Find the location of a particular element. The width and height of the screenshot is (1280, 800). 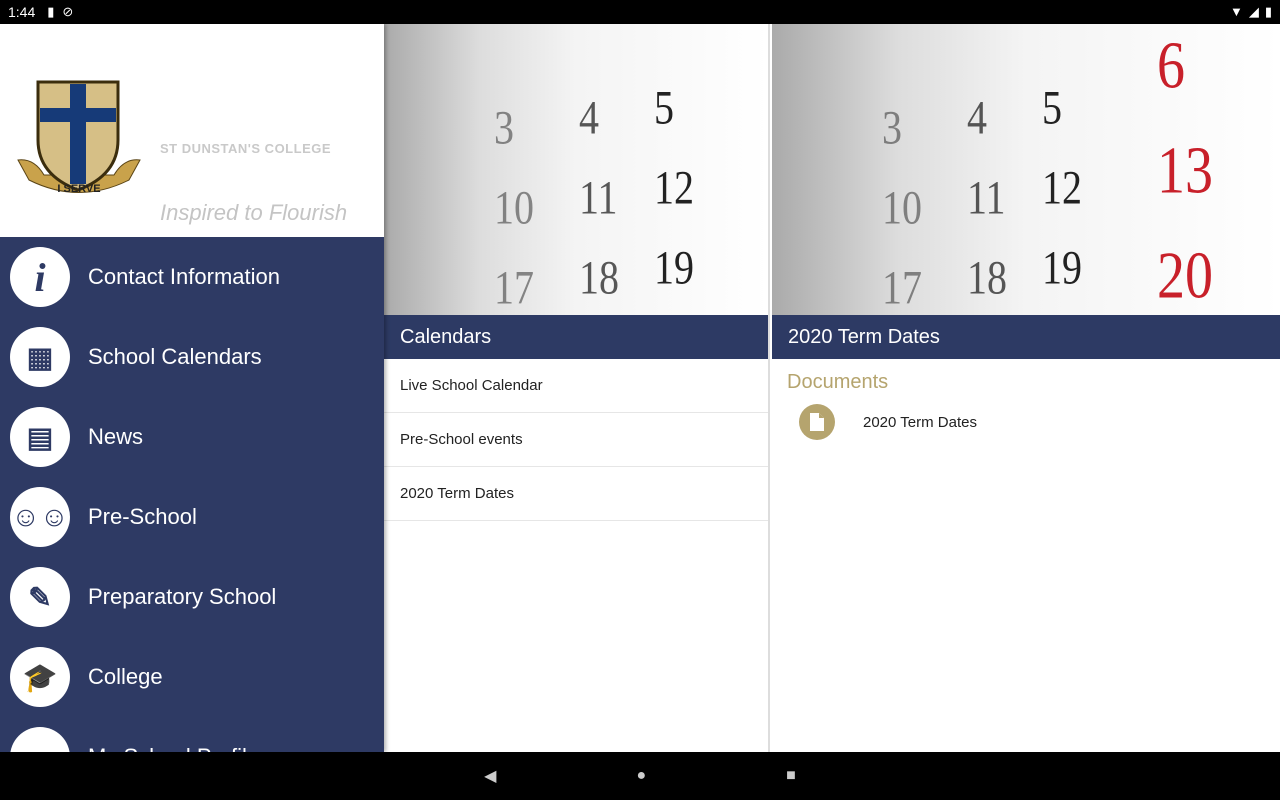

wifi-icon: ▼ is located at coordinates (1236, 11).